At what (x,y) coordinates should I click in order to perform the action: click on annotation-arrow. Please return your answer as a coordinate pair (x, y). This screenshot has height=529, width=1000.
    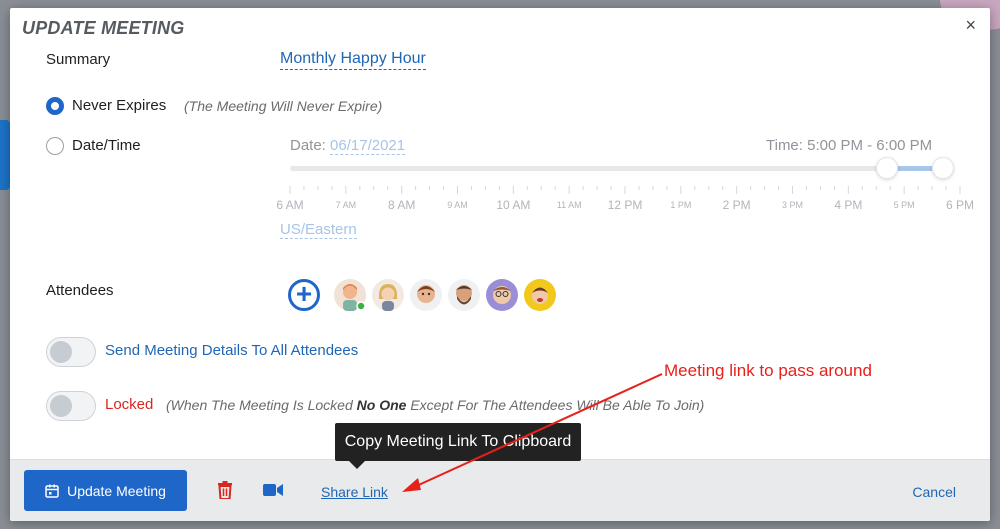
    Looking at the image, I should click on (532, 432).